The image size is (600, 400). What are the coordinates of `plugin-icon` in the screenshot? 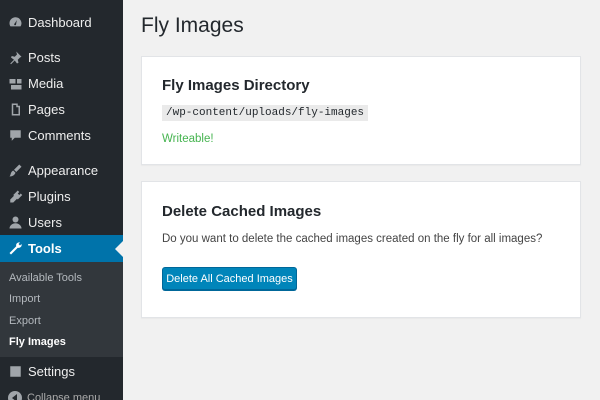 It's located at (15, 196).